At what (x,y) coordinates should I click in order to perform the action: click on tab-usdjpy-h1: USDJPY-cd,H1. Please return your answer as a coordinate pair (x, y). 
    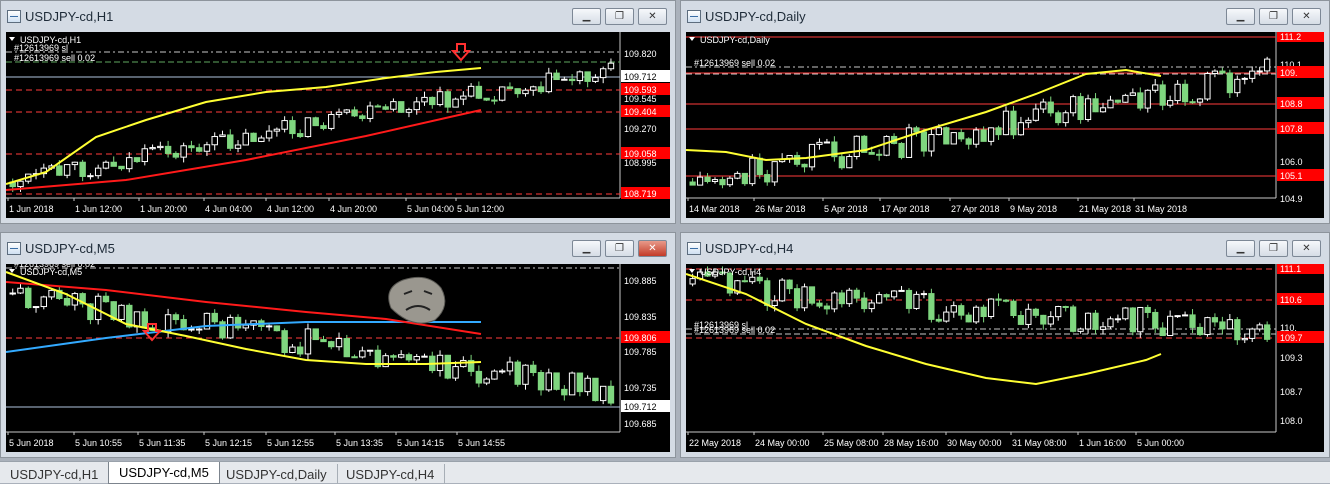
    Looking at the image, I should click on (55, 474).